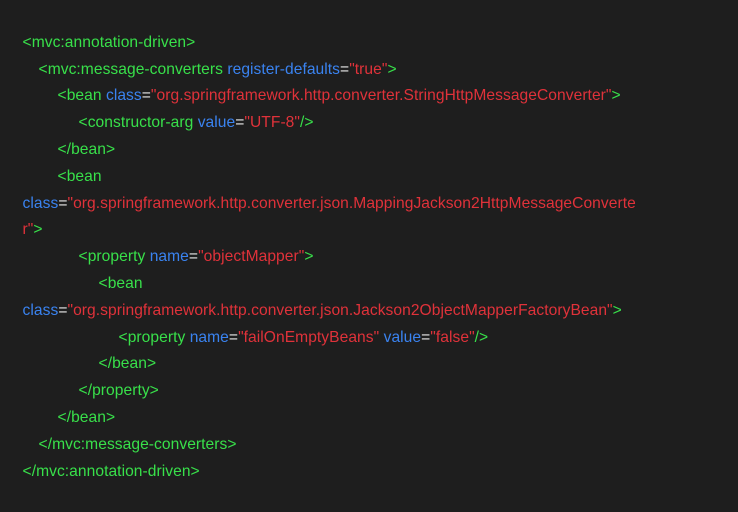  Describe the element at coordinates (369, 375) in the screenshot. I see `code-line: </property>` at that location.